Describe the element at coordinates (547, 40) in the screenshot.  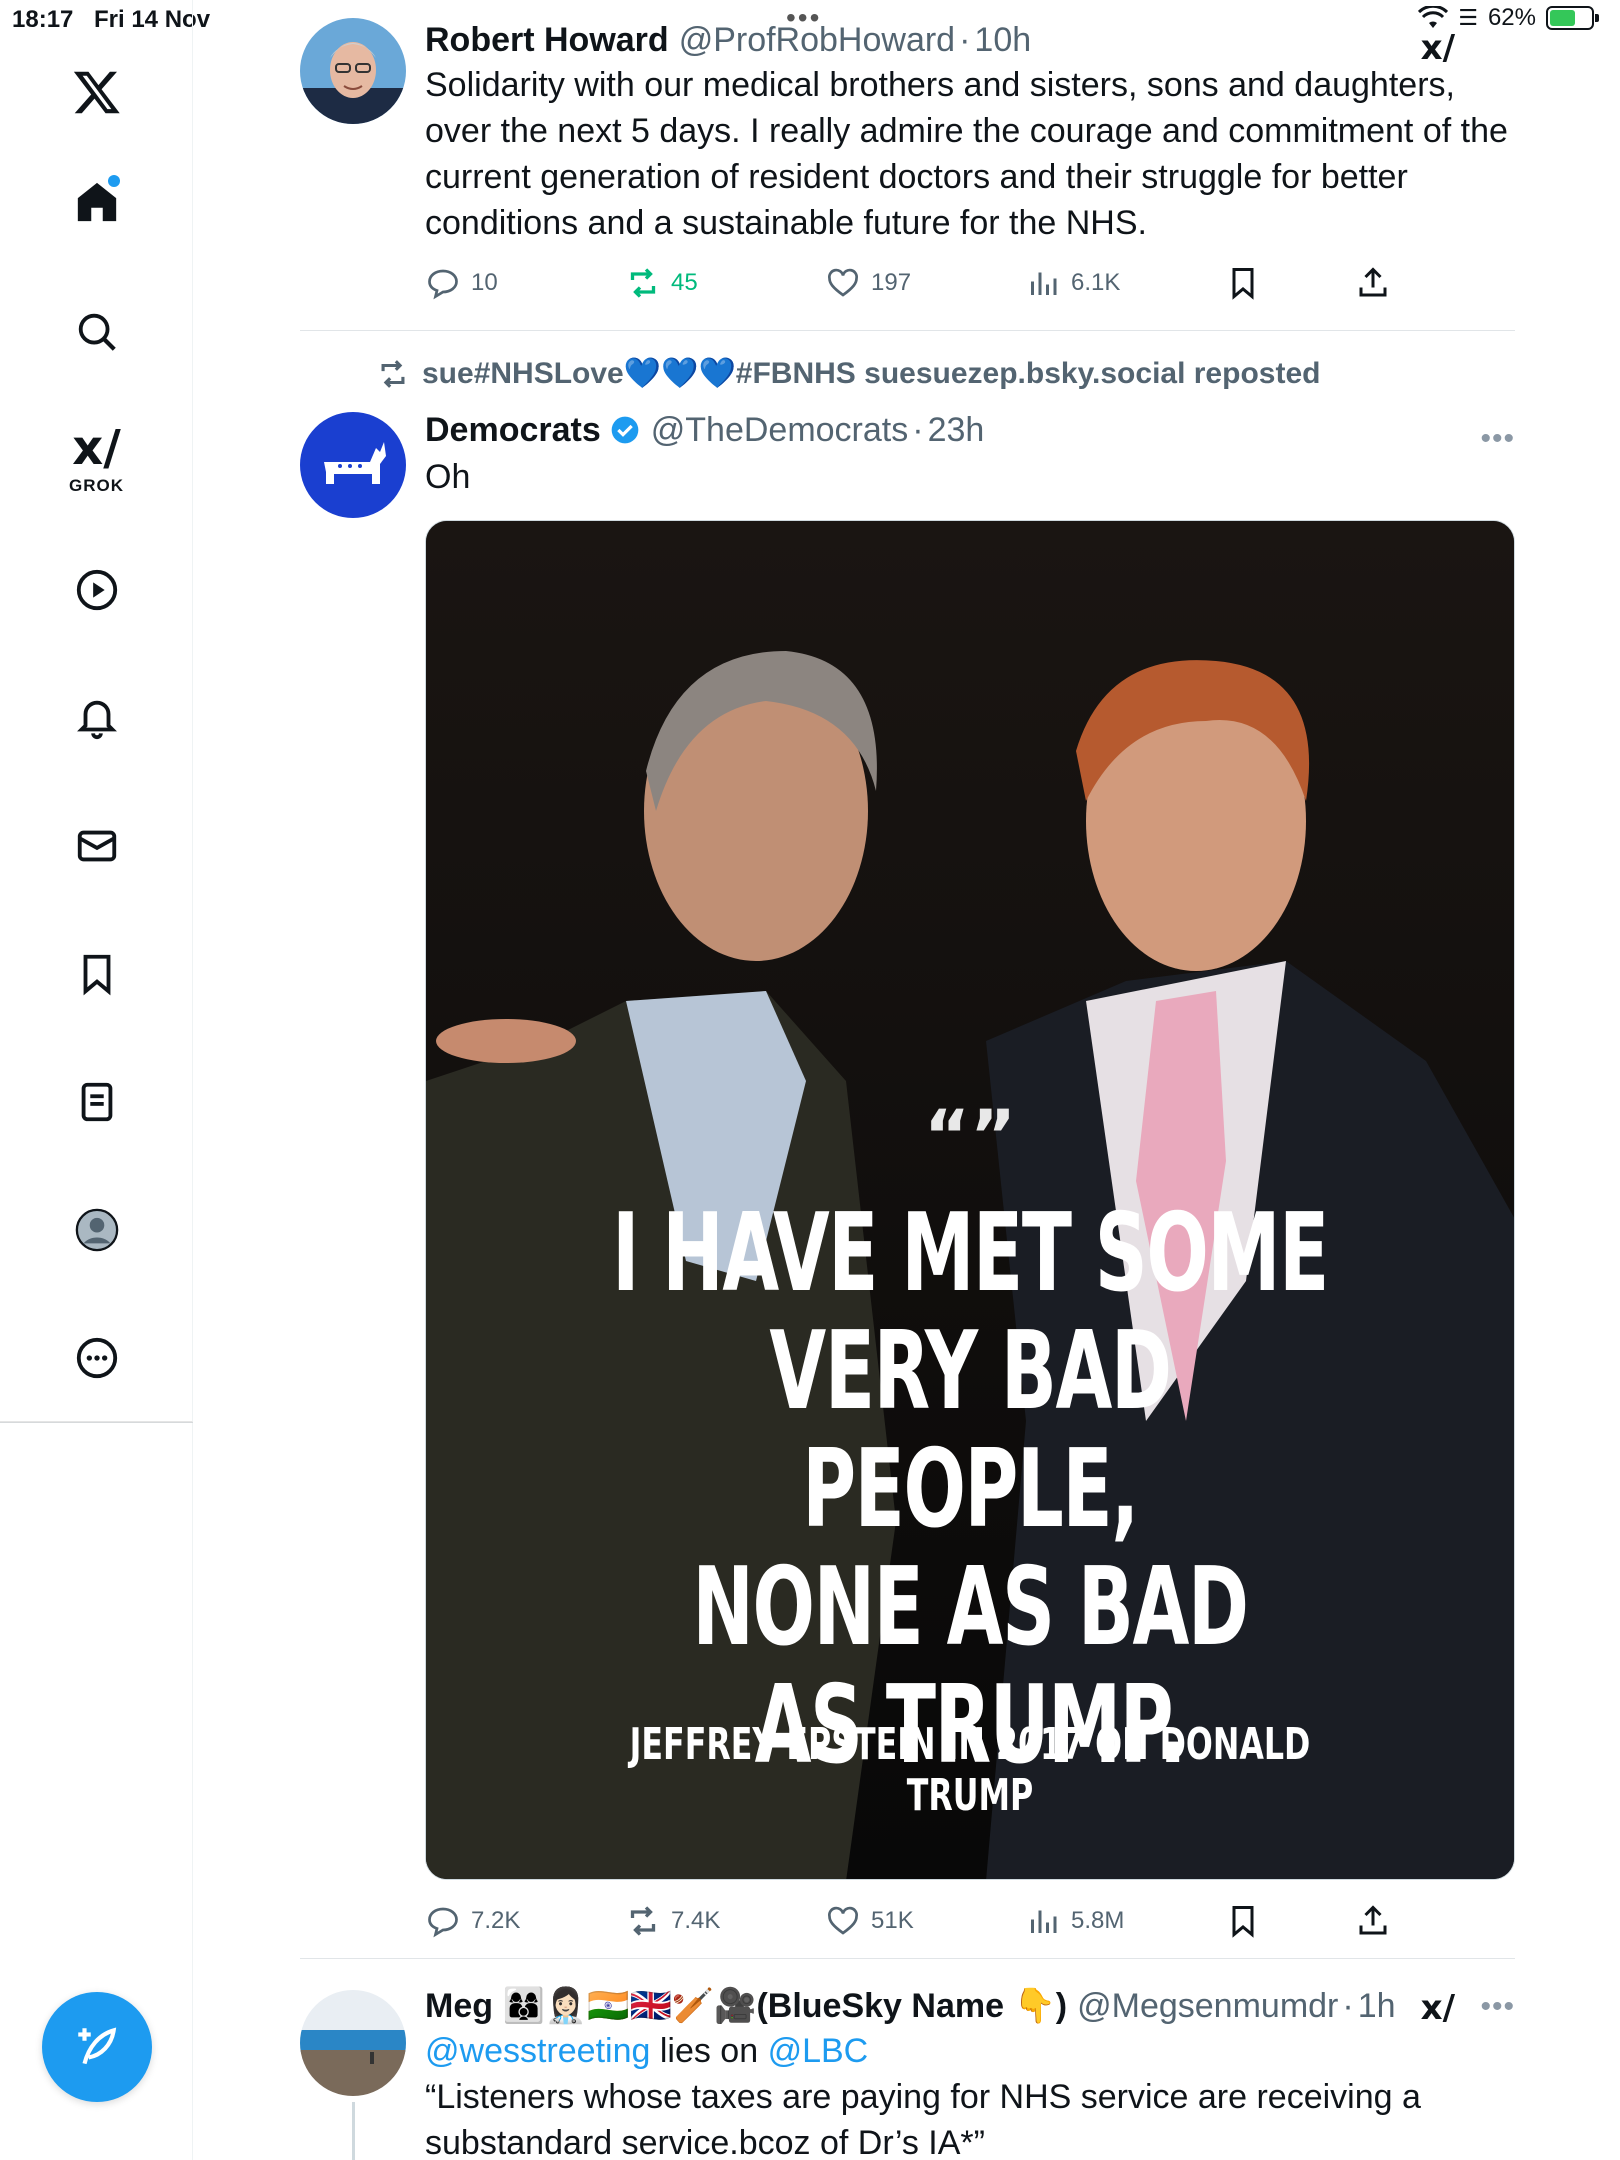
I see `author-name: Robert Howard` at that location.